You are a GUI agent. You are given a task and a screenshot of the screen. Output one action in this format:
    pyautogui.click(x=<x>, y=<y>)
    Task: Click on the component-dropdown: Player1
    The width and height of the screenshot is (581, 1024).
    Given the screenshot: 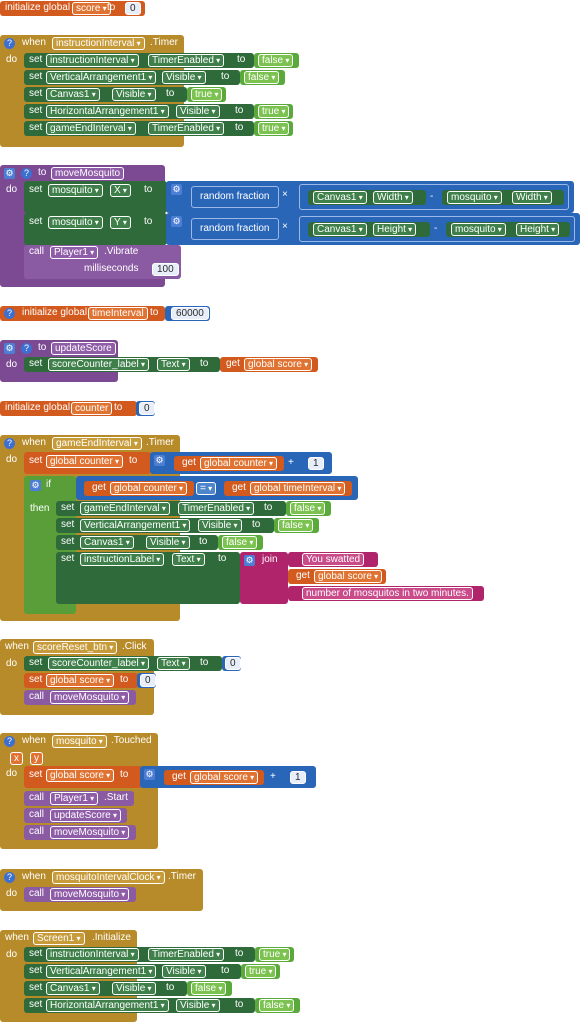 What is the action you would take?
    pyautogui.click(x=74, y=798)
    